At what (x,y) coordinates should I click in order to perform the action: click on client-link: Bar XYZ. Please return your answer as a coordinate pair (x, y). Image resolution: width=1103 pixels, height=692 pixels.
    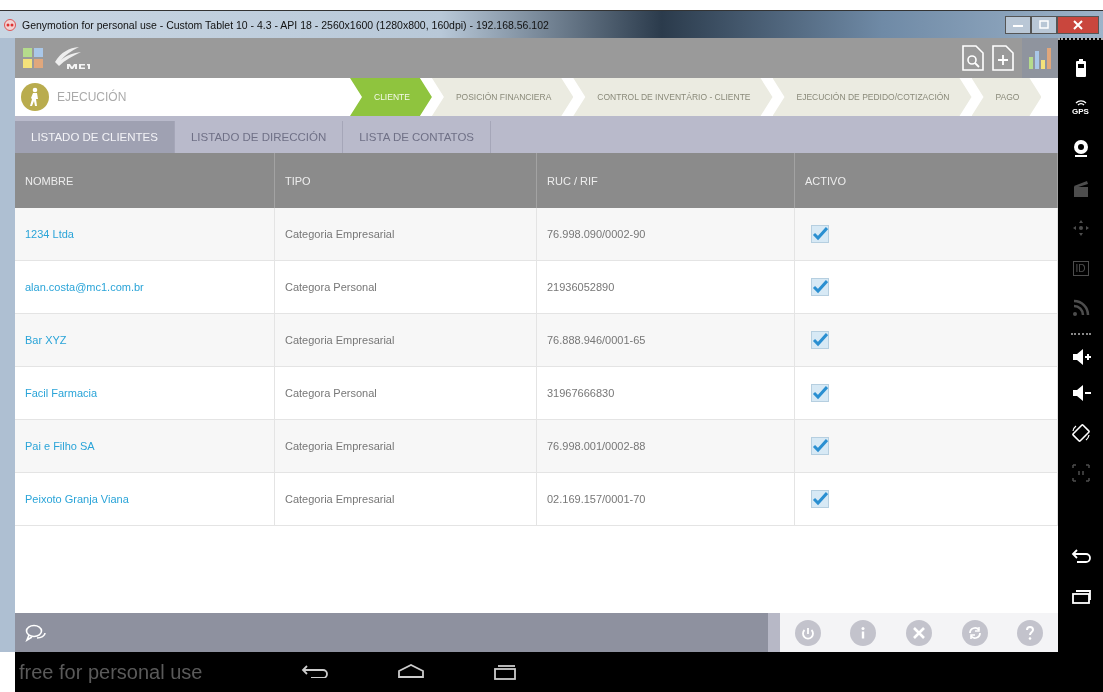
    Looking at the image, I should click on (145, 340).